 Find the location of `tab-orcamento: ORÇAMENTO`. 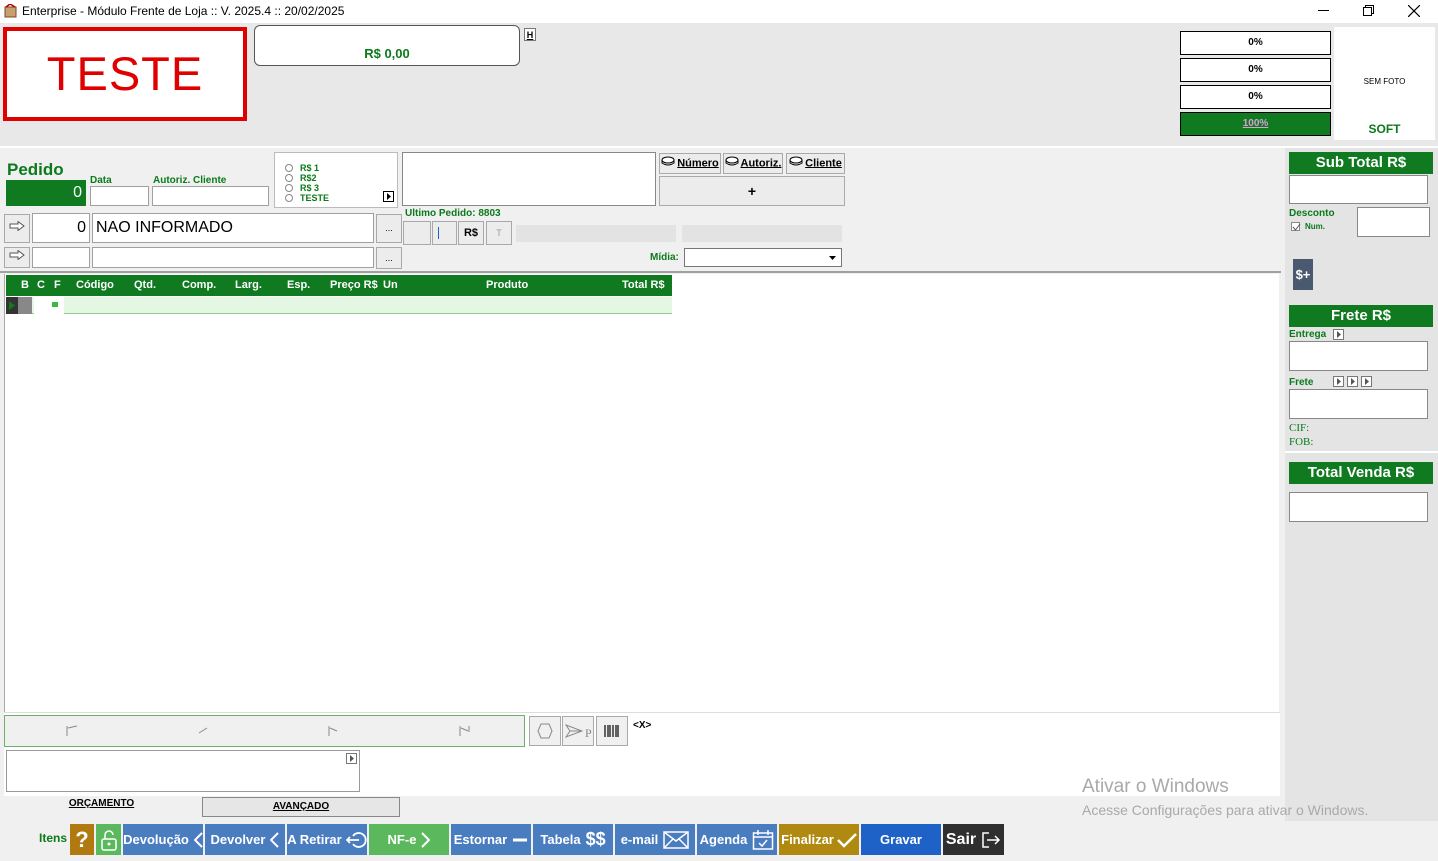

tab-orcamento: ORÇAMENTO is located at coordinates (101, 807).